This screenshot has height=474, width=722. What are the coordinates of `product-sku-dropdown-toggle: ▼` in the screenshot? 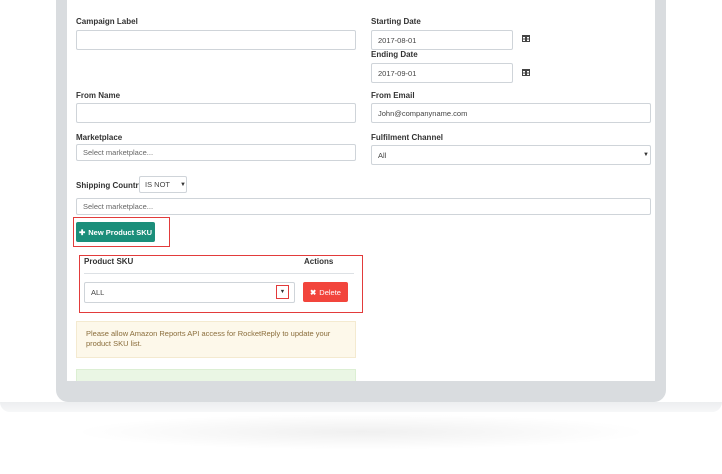 It's located at (282, 292).